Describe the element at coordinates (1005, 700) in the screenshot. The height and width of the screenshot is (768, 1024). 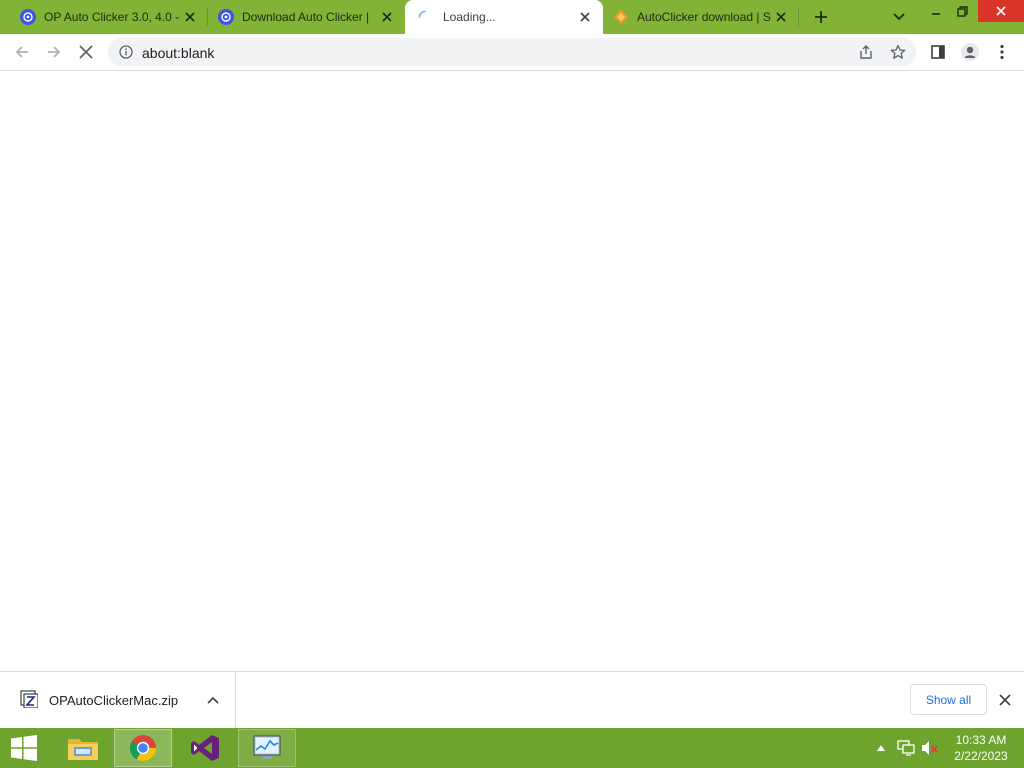
I see `close-shelf-icon` at that location.